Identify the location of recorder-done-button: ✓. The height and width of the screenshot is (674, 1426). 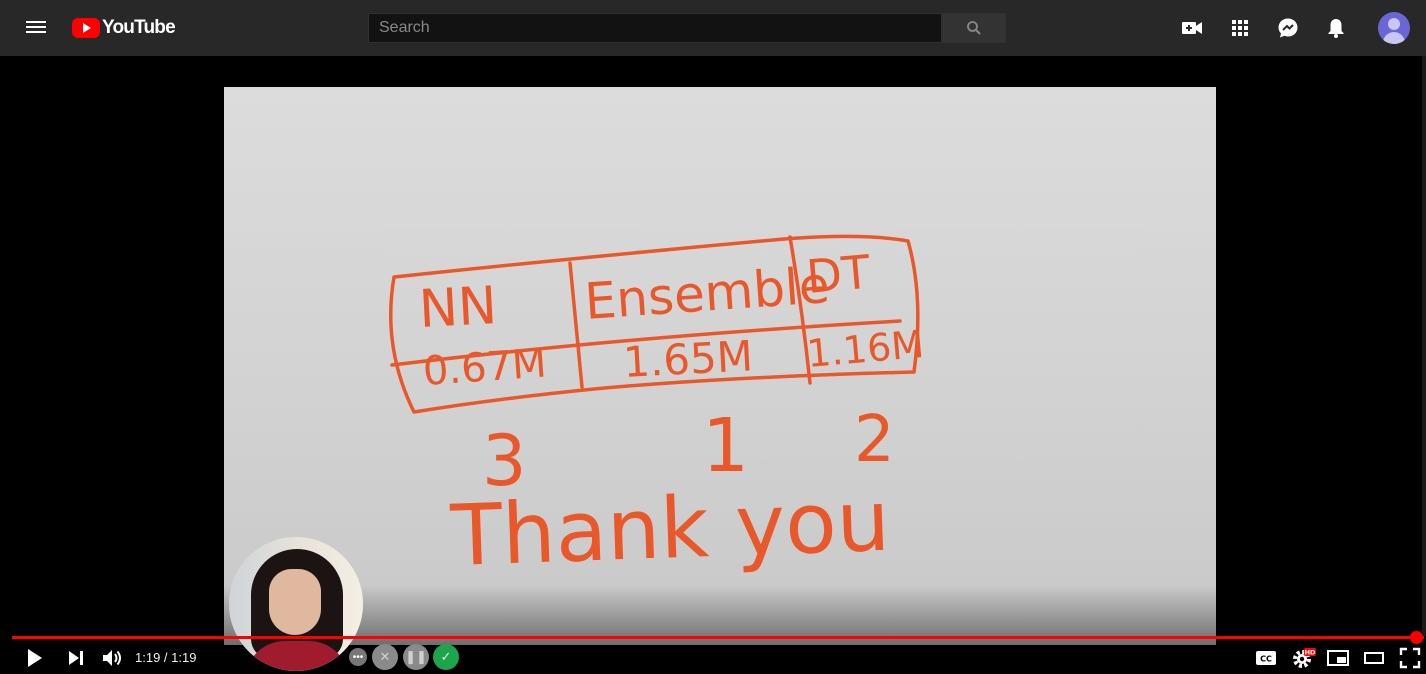
(446, 657).